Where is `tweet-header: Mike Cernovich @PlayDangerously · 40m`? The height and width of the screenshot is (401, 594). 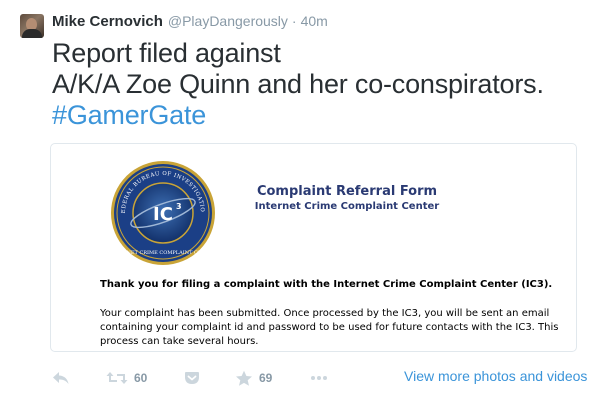
tweet-header: Mike Cernovich @PlayDangerously · 40m is located at coordinates (190, 23).